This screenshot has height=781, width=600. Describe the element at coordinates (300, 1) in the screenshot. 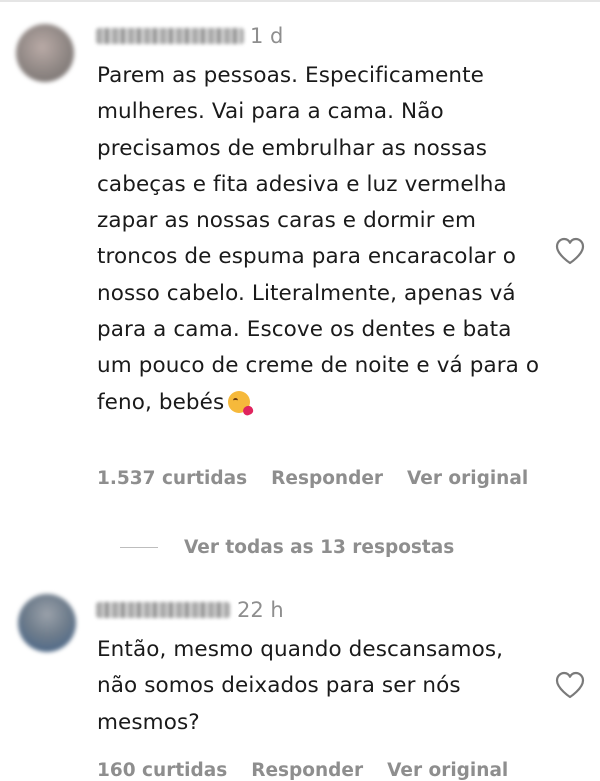

I see `top-divider` at that location.